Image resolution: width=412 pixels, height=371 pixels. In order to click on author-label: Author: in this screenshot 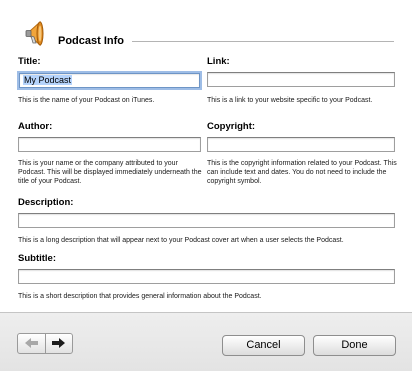, I will do `click(35, 126)`.